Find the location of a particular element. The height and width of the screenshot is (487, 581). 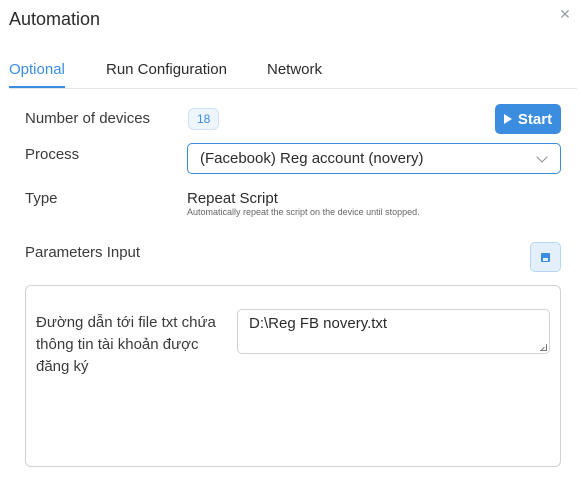

save-icon is located at coordinates (545, 257).